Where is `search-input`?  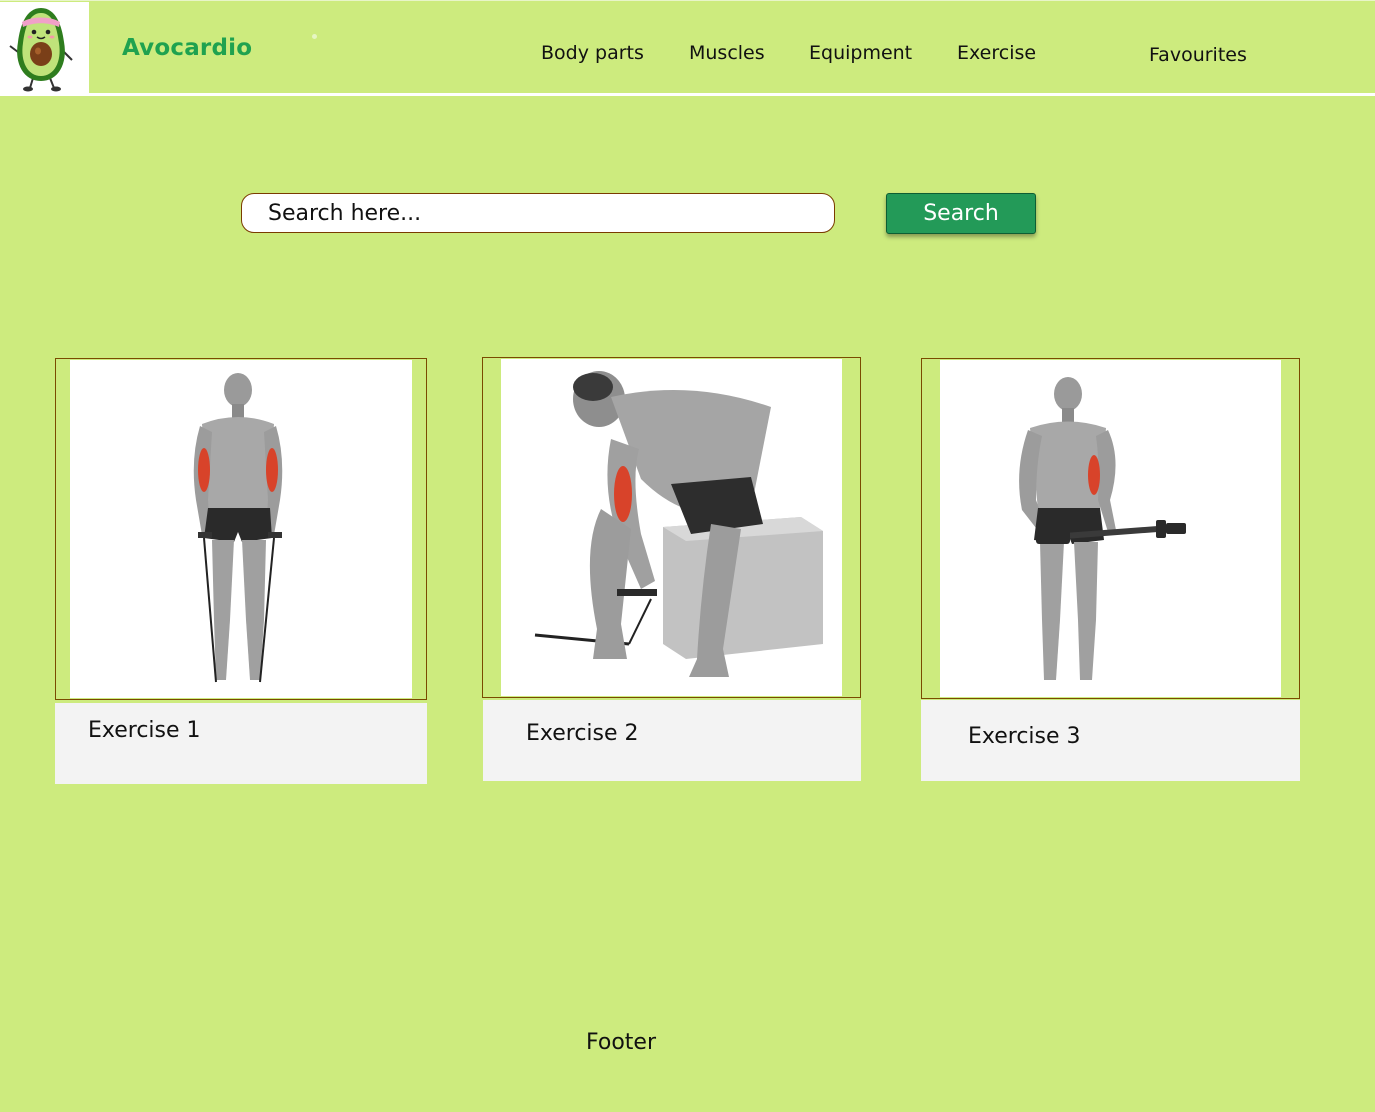
search-input is located at coordinates (538, 213).